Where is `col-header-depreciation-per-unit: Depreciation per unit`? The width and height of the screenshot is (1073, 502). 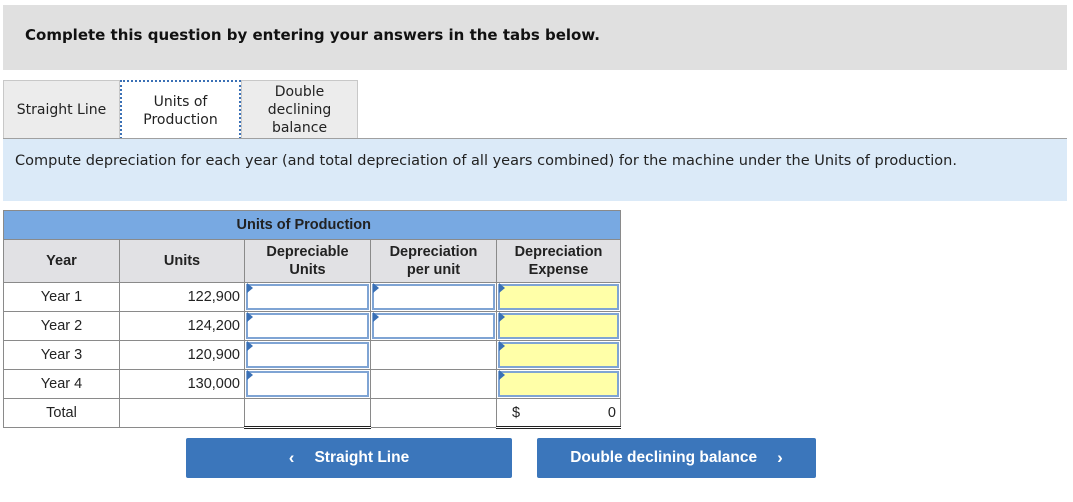
col-header-depreciation-per-unit: Depreciation per unit is located at coordinates (433, 261).